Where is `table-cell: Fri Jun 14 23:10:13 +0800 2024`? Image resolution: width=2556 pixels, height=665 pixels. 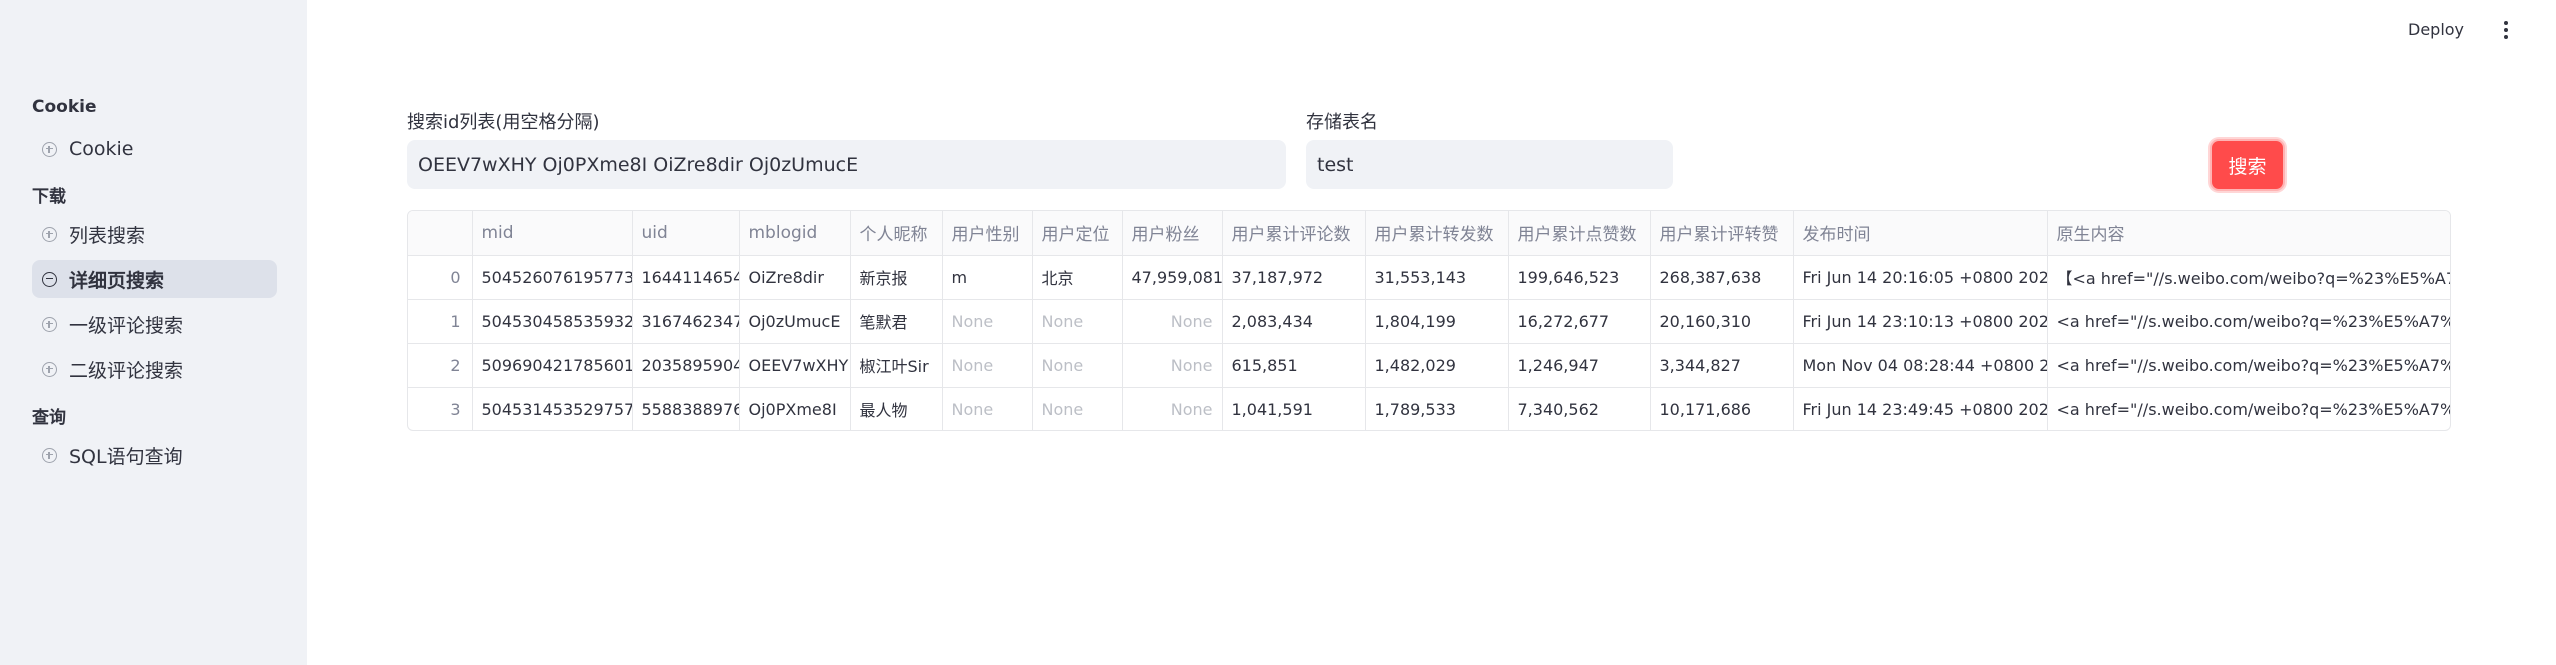
table-cell: Fri Jun 14 23:10:13 +0800 2024 is located at coordinates (1920, 321).